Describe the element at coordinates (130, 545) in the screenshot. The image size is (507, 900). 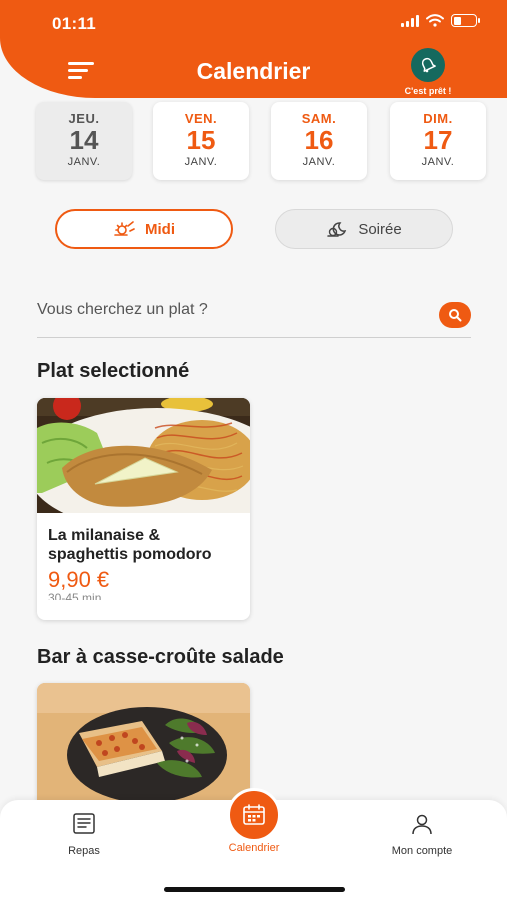
I see `dish-name: La milanaise & spaghettis pomodoro` at that location.